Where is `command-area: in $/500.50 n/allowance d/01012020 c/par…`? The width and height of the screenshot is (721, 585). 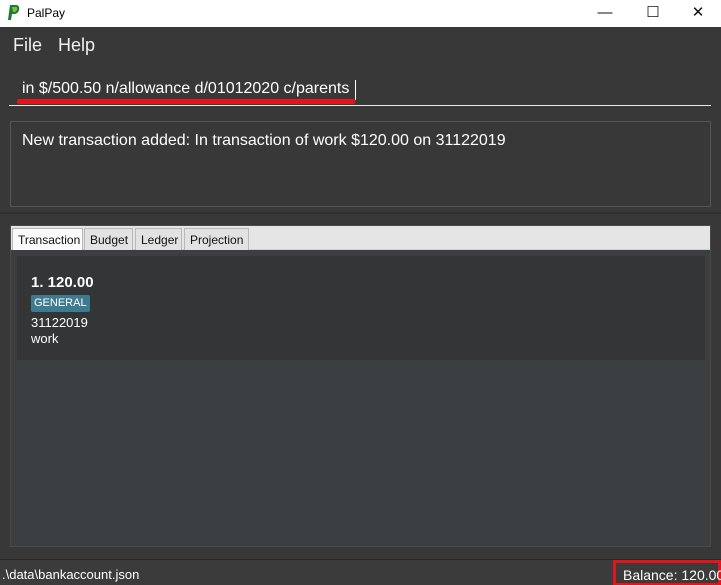 command-area: in $/500.50 n/allowance d/01012020 c/par… is located at coordinates (360, 86).